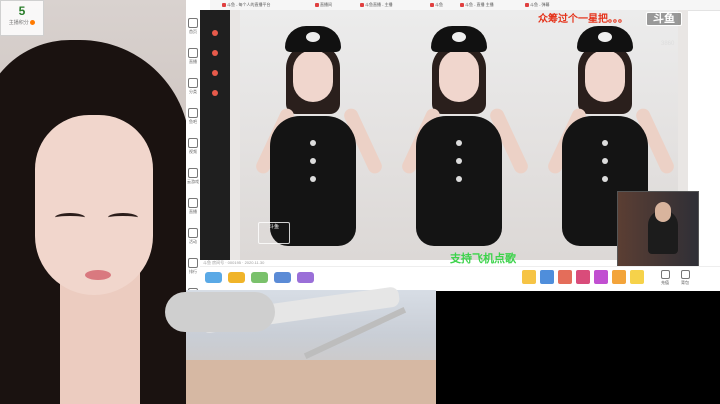 This screenshot has height=404, width=720. I want to click on cloud-game-icon, so click(193, 173).